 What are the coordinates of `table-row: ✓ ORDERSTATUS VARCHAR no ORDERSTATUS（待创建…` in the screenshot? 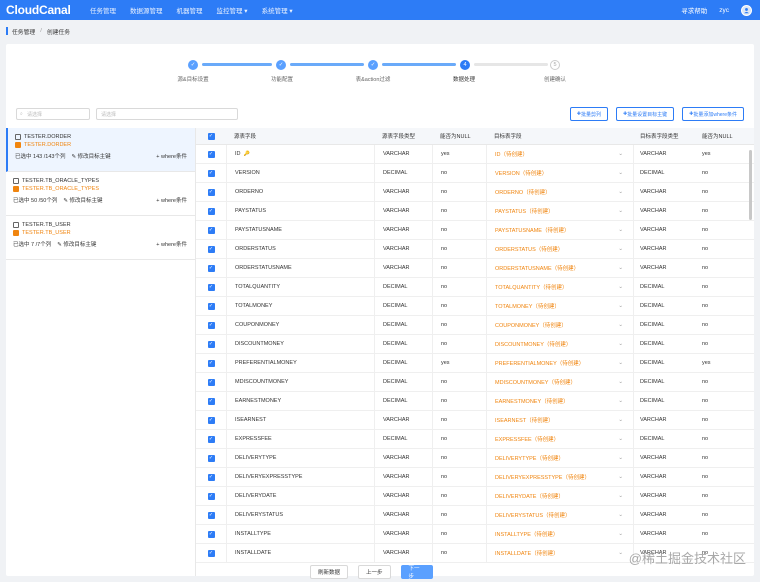 It's located at (475, 249).